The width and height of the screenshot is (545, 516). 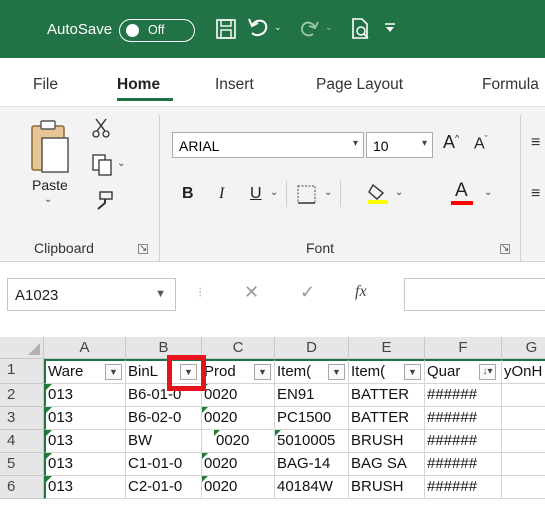 I want to click on table-cell: BAG SA, so click(x=387, y=464).